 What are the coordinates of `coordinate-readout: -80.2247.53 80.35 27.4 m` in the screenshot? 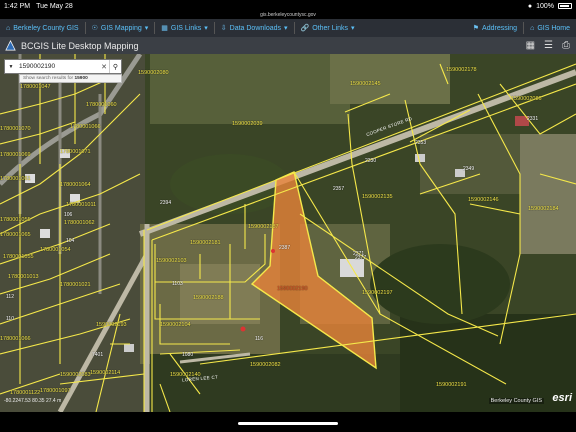 It's located at (33, 401).